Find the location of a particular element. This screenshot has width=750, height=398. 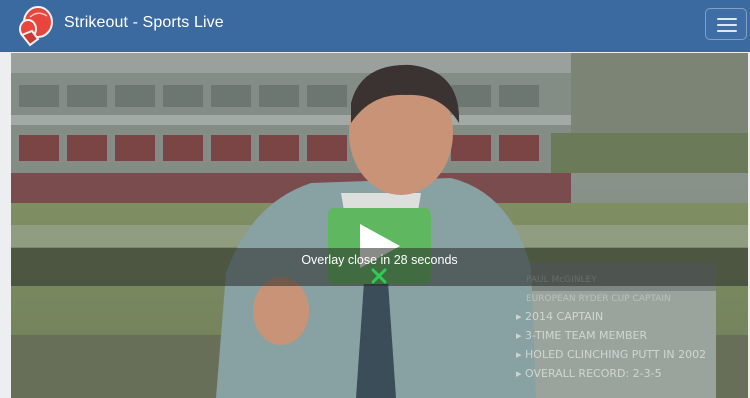

tv-graphic-line: ▸ 3-TIME TEAM MEMBER is located at coordinates (581, 335).